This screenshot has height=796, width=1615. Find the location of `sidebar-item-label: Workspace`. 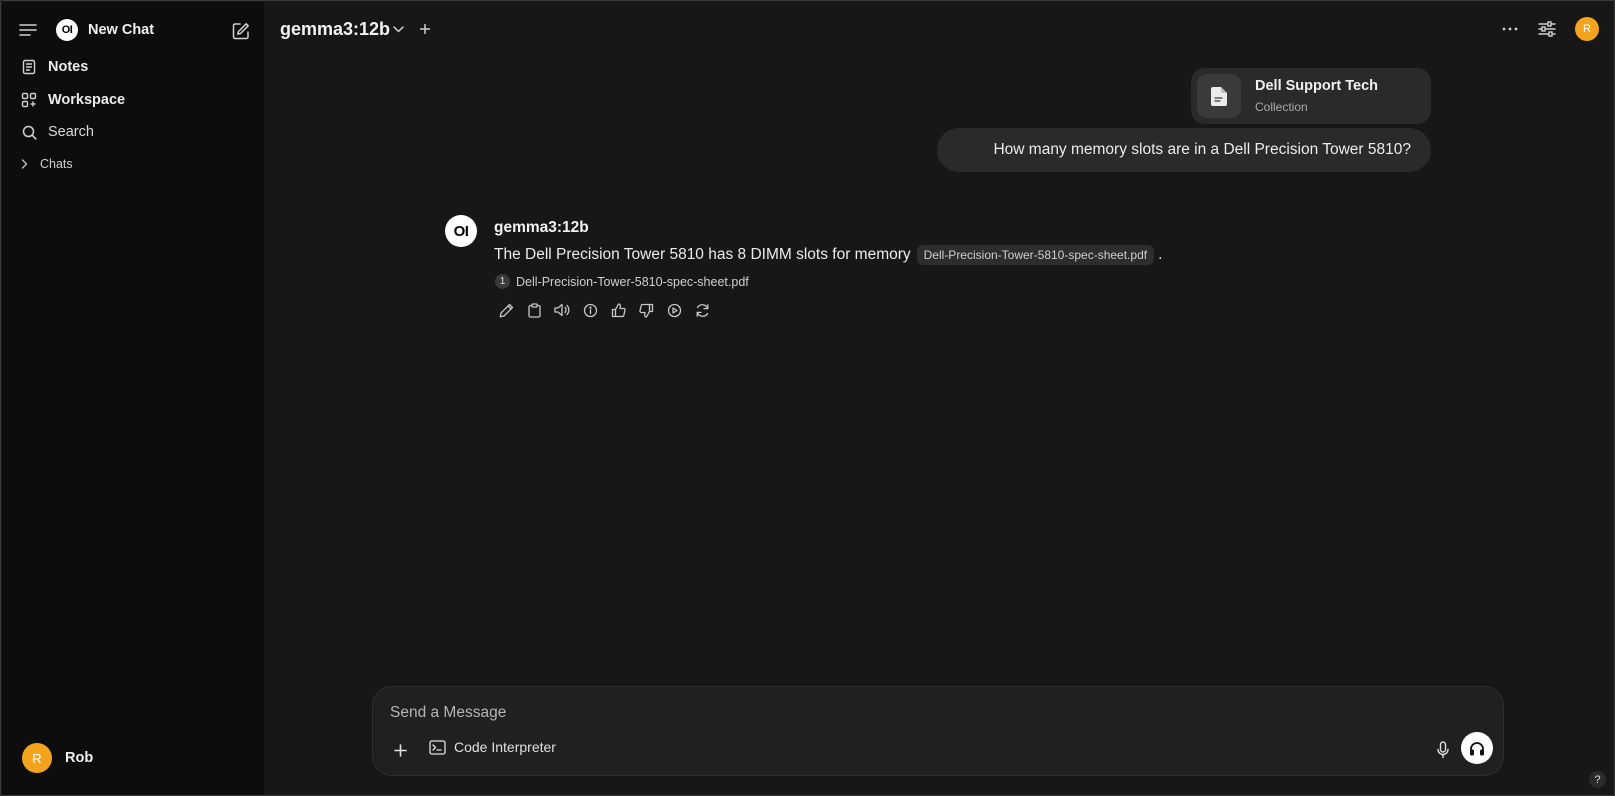

sidebar-item-label: Workspace is located at coordinates (87, 100).